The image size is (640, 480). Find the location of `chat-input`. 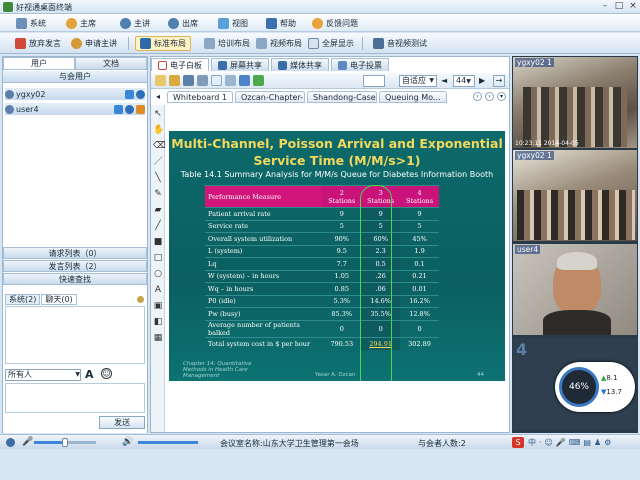

chat-input is located at coordinates (75, 398).